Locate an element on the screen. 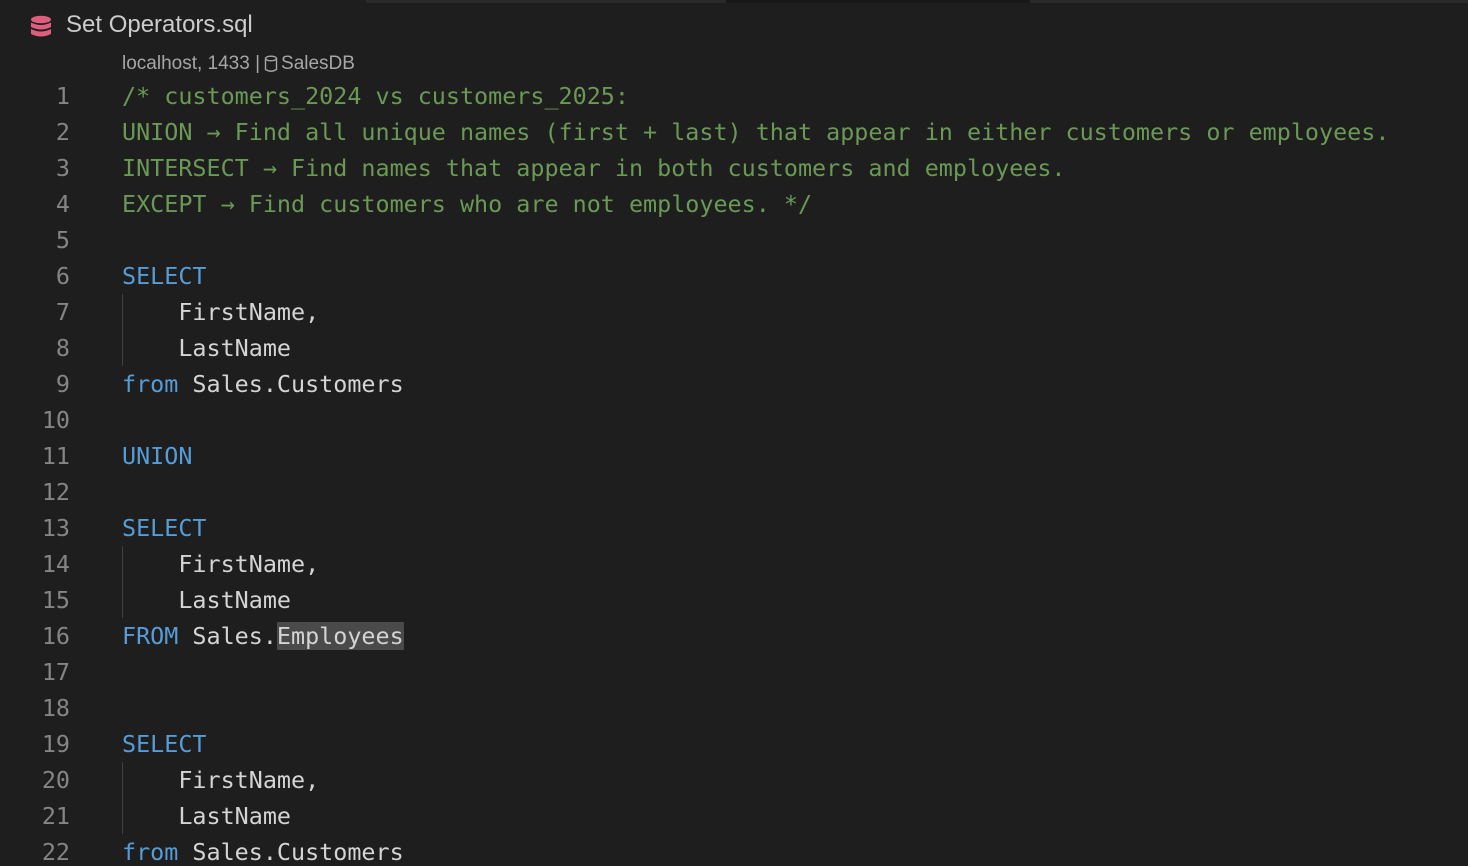 The height and width of the screenshot is (866, 1468). code-line: 6 SELECT is located at coordinates (734, 276).